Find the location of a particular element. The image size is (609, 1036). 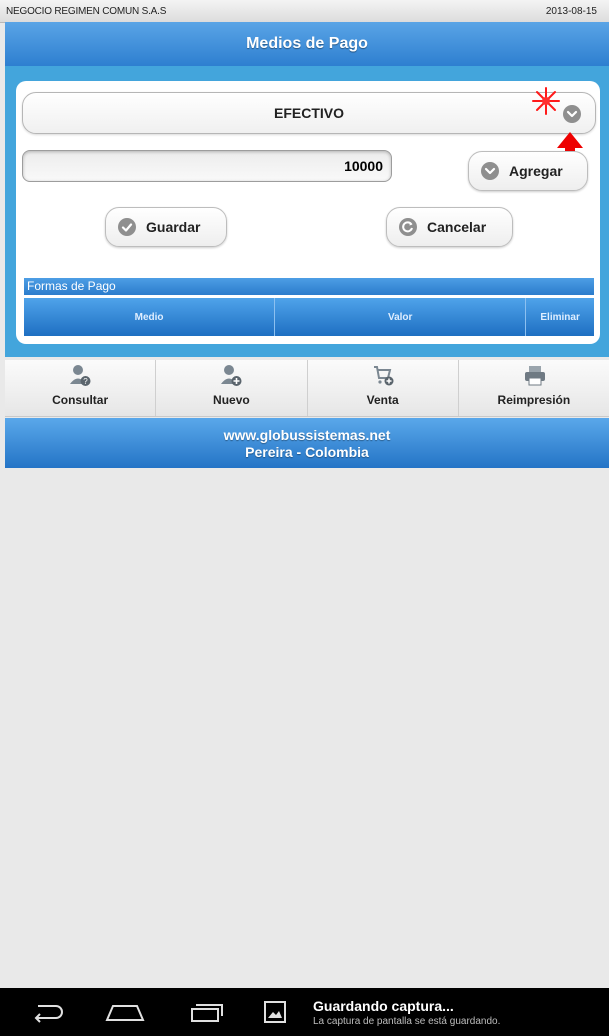

user-question-icon: ? is located at coordinates (80, 375).